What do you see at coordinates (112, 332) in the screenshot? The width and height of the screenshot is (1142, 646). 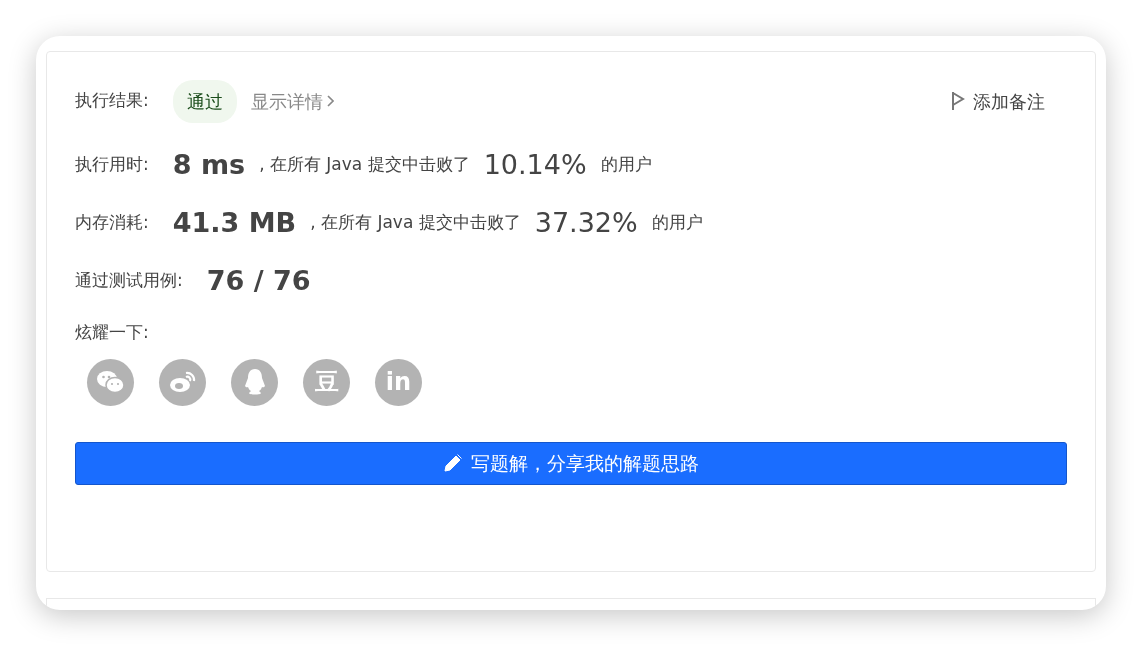 I see `share-label: 炫耀一下:` at bounding box center [112, 332].